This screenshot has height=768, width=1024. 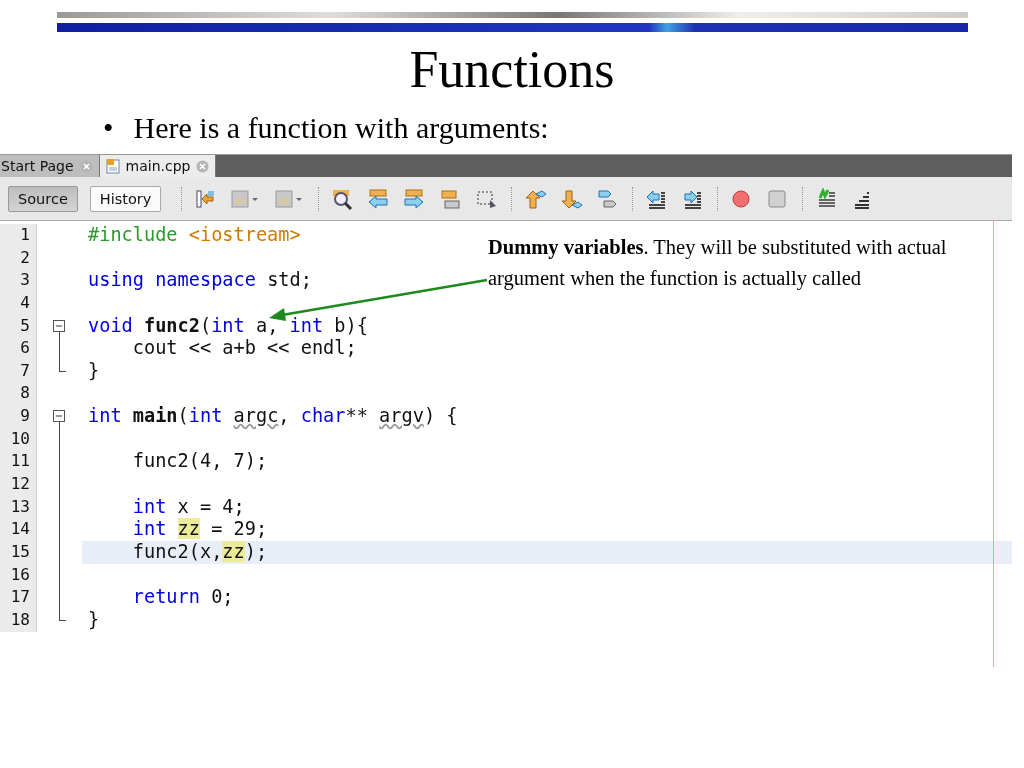 What do you see at coordinates (18, 507) in the screenshot?
I see `line-number: 13` at bounding box center [18, 507].